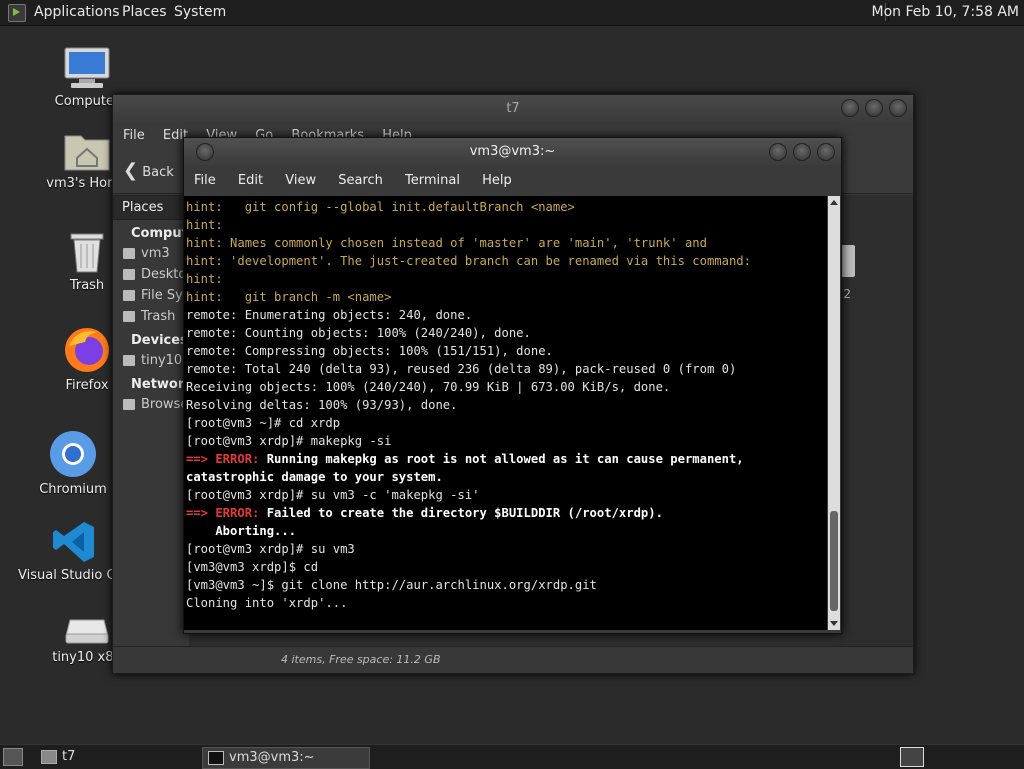  I want to click on file-item-label: 2, so click(847, 294).